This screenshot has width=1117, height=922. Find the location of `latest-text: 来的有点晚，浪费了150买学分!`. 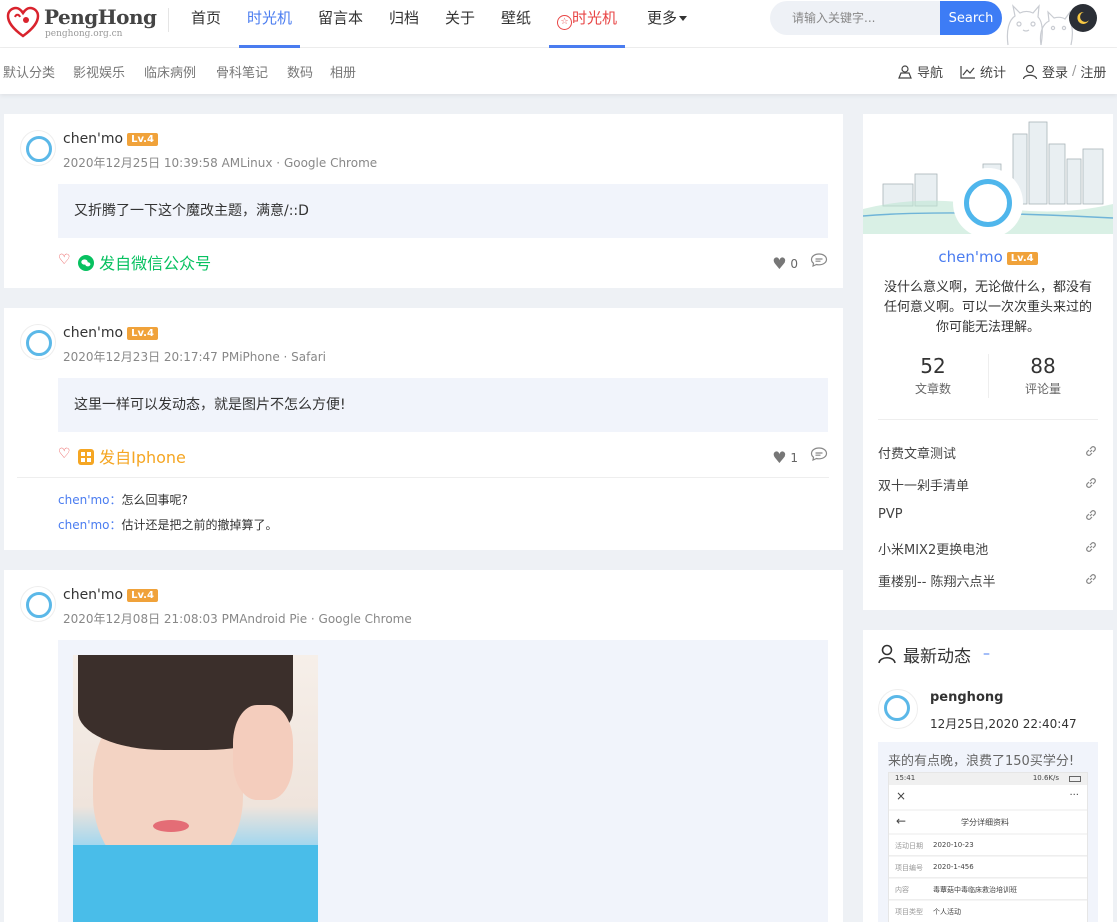

latest-text: 来的有点晚，浪费了150买学分! is located at coordinates (981, 761).